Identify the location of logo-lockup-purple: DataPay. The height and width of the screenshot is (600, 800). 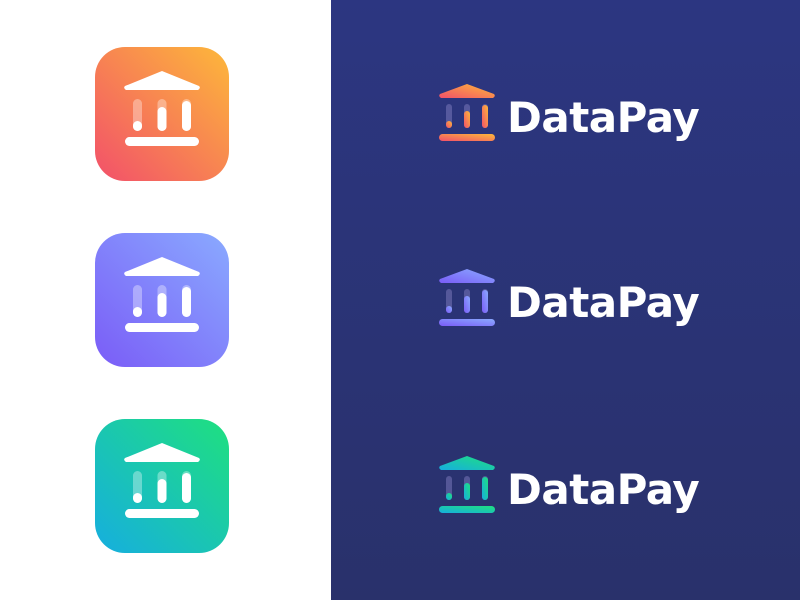
(587, 303).